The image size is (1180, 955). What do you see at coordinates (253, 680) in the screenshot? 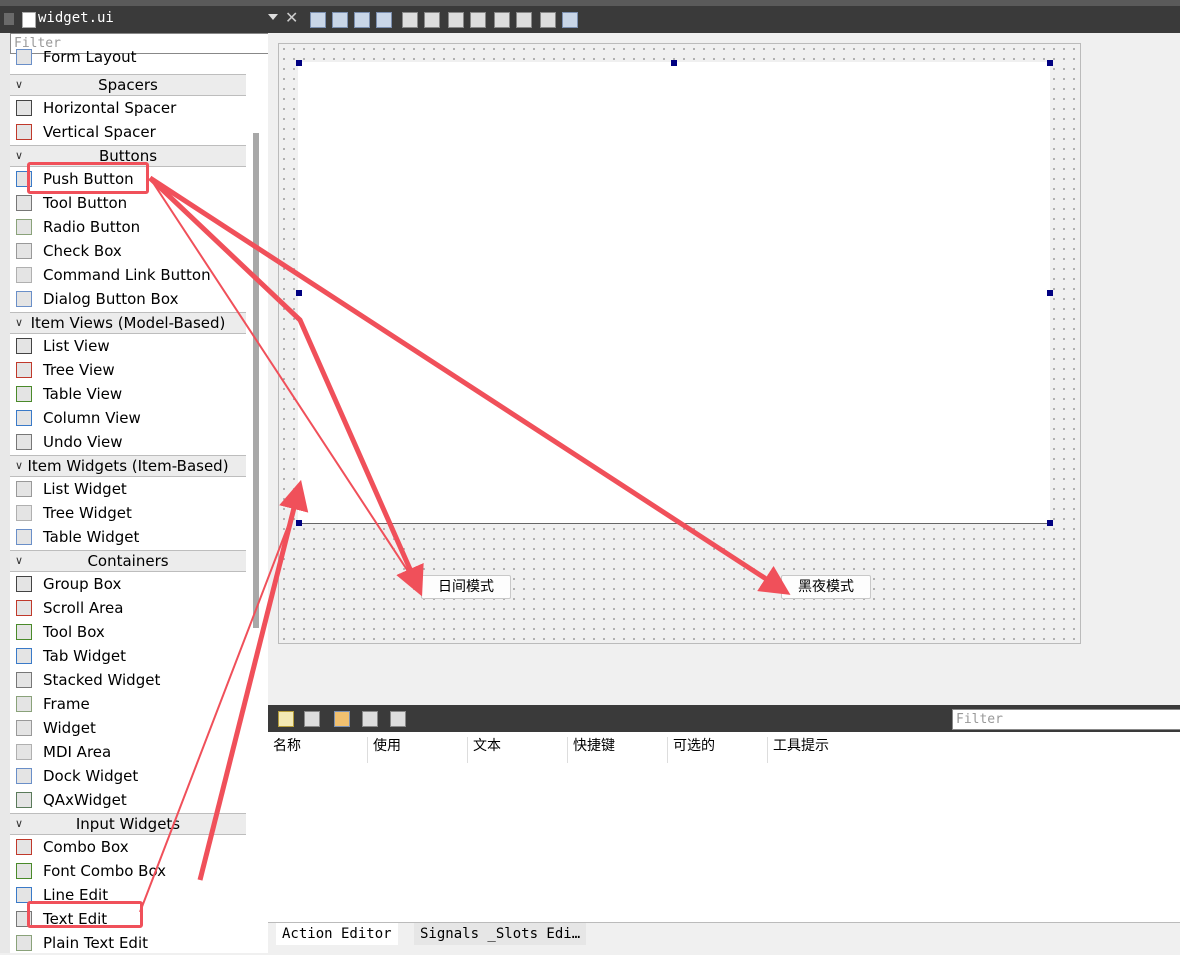
I see `arrow-text-edit` at bounding box center [253, 680].